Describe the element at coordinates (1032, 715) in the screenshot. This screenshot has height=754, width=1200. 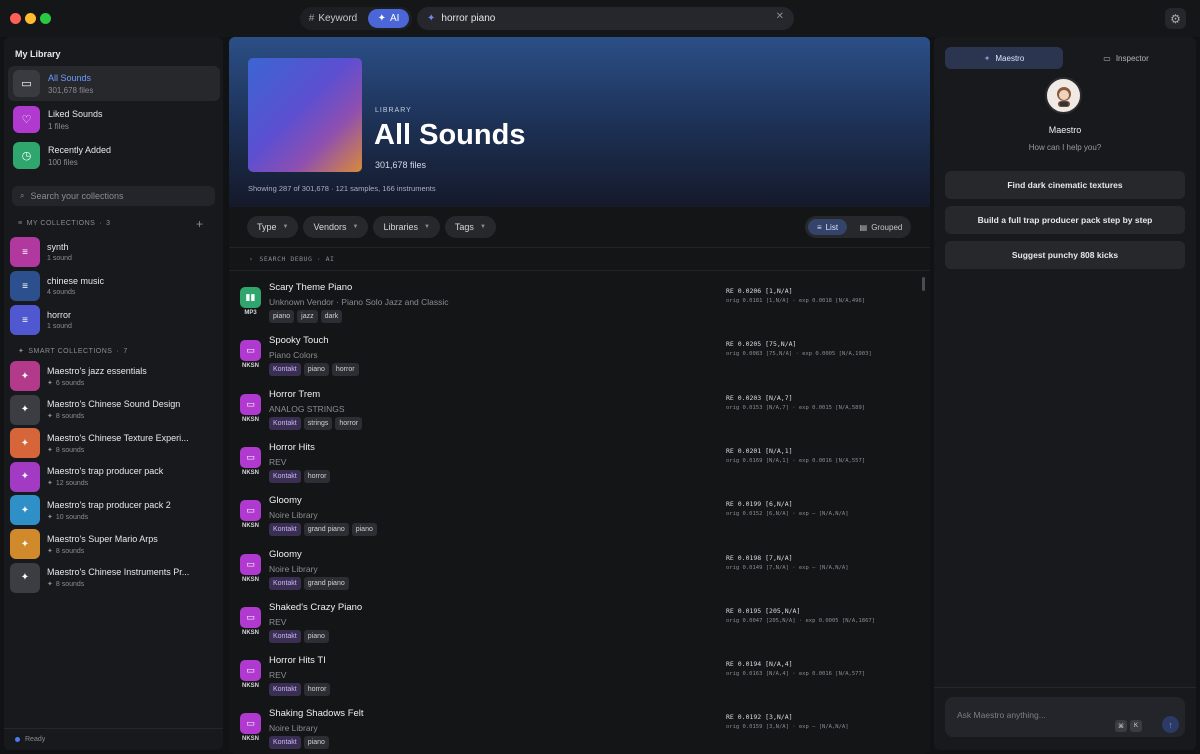
I see `chat-input` at that location.